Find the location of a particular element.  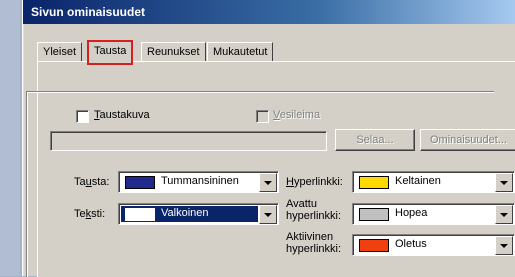

hyperlink-color-value: Keltainen is located at coordinates (418, 181).